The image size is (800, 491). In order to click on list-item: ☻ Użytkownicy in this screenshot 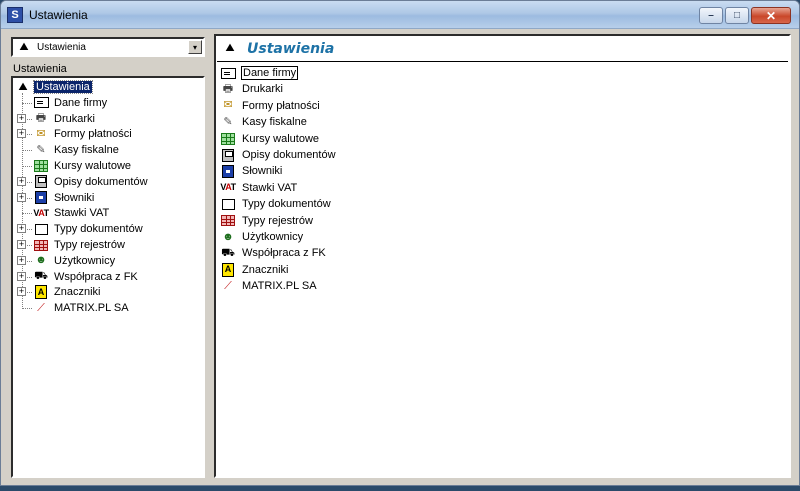, I will do `click(262, 237)`.